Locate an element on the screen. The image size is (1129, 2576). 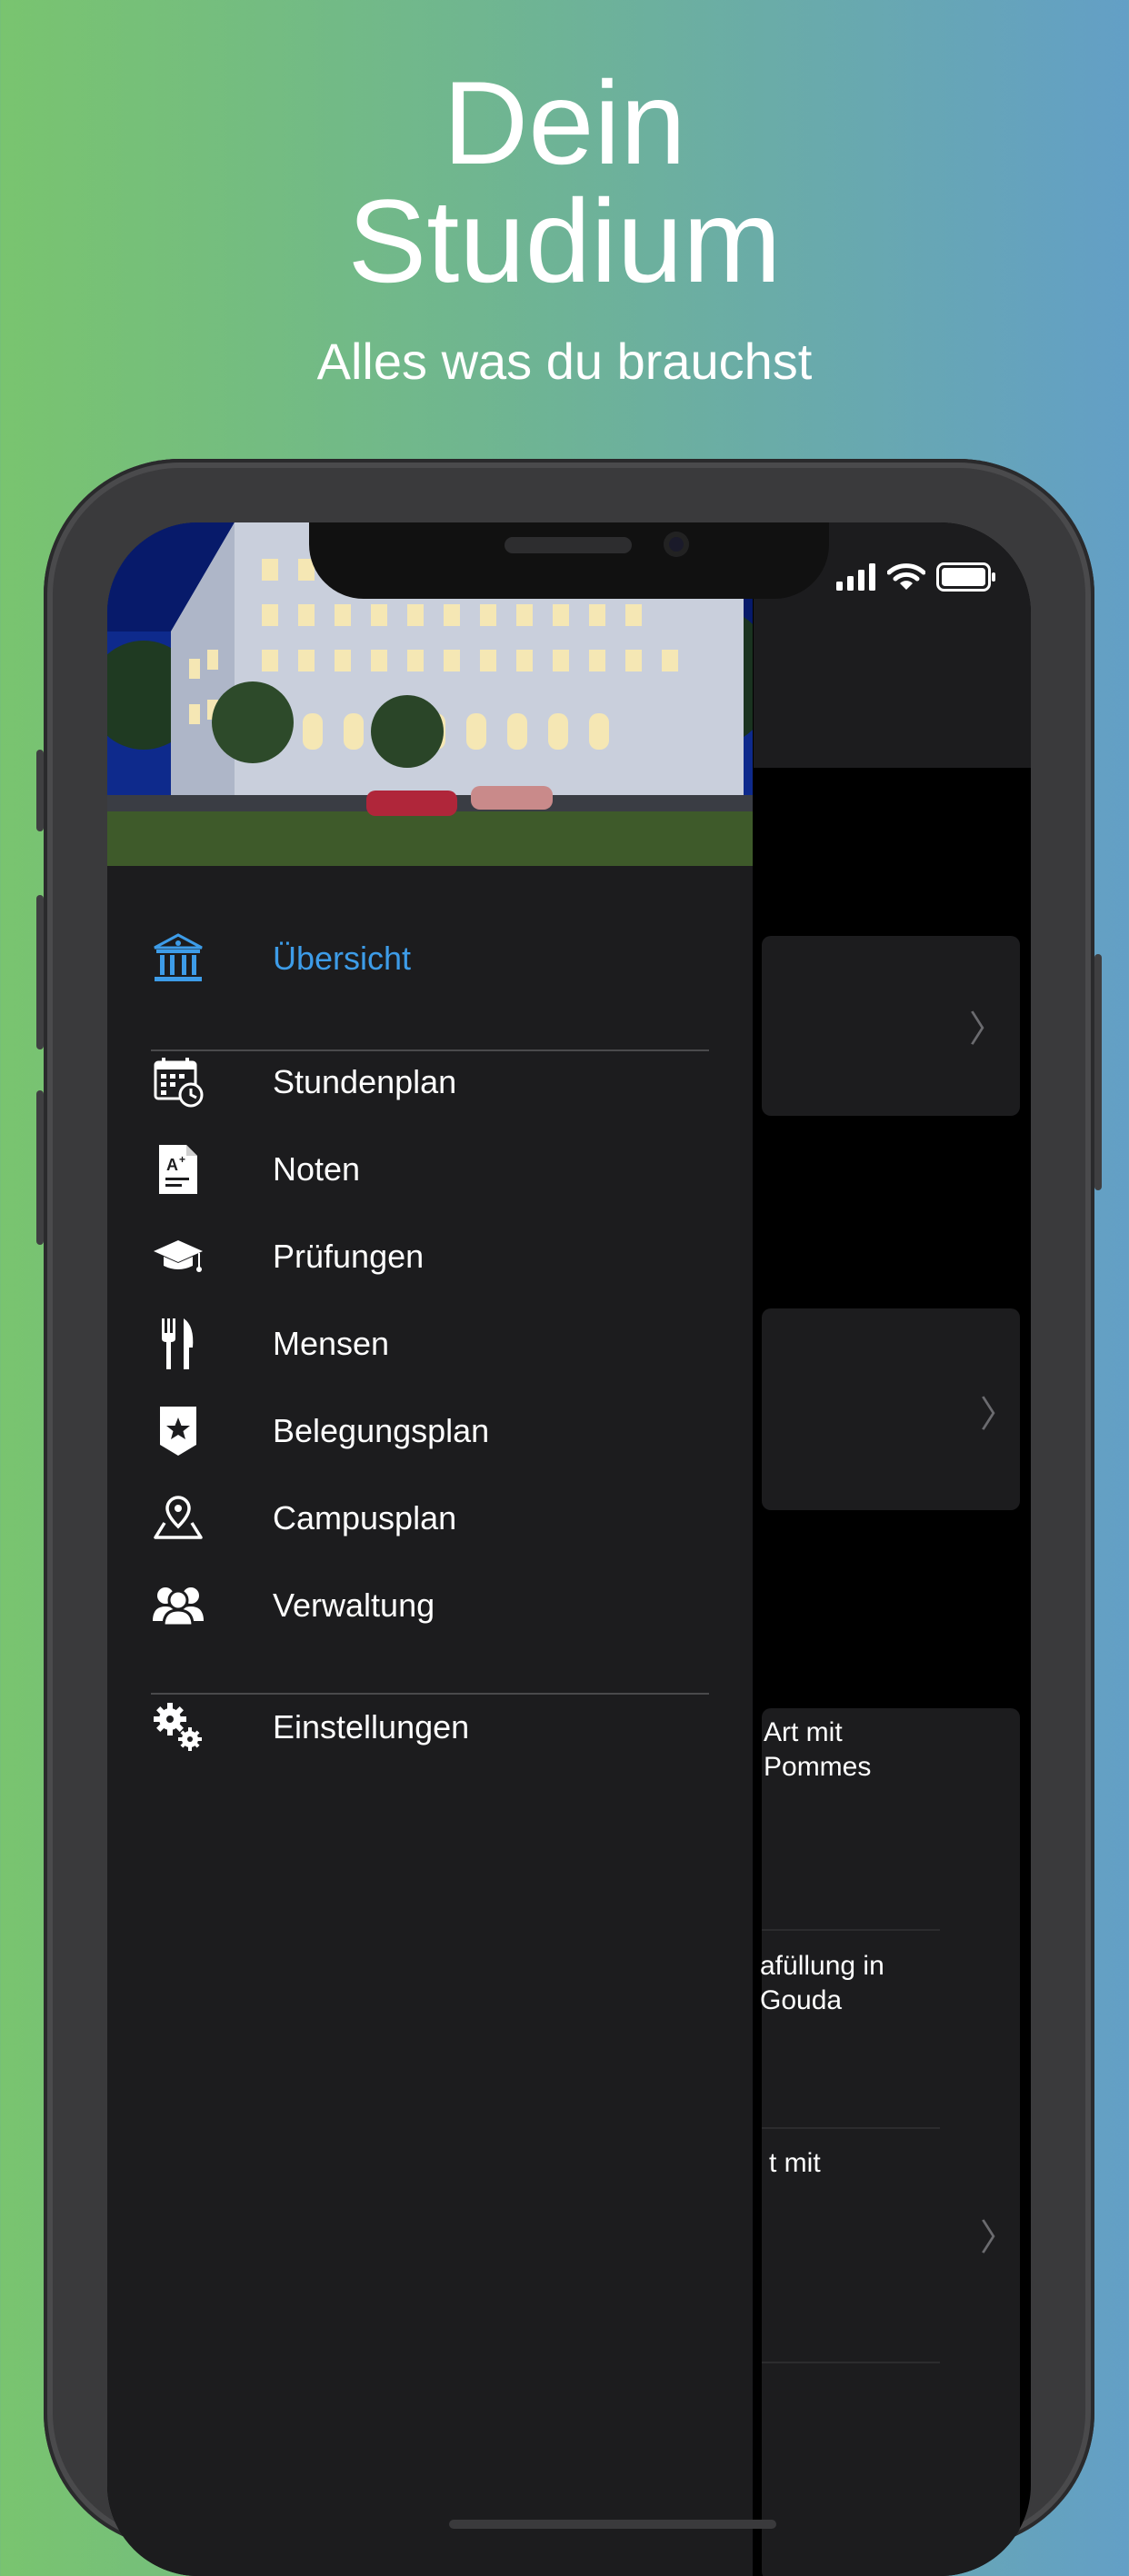
menu-label-mensen: Mensen is located at coordinates (332, 1343).